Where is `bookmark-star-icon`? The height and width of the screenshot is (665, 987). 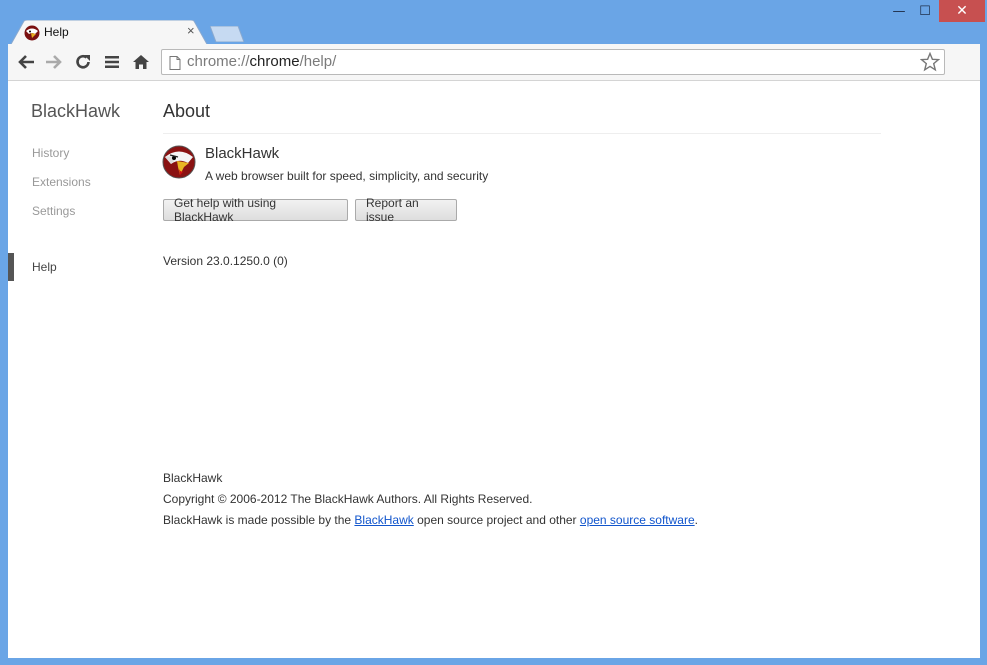
bookmark-star-icon is located at coordinates (930, 63).